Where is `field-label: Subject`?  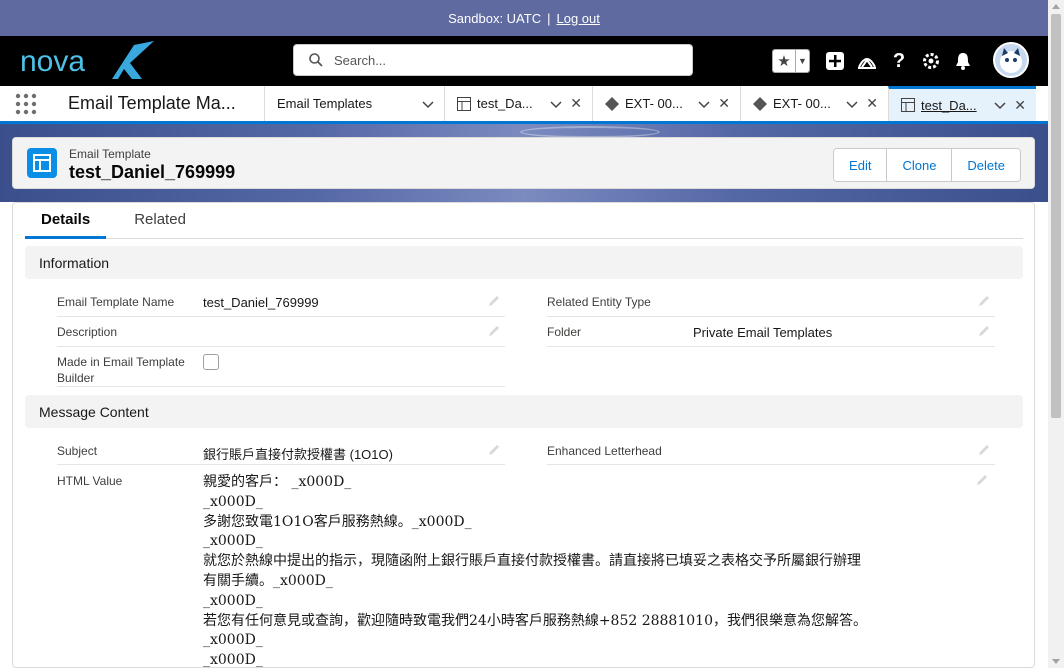 field-label: Subject is located at coordinates (77, 451).